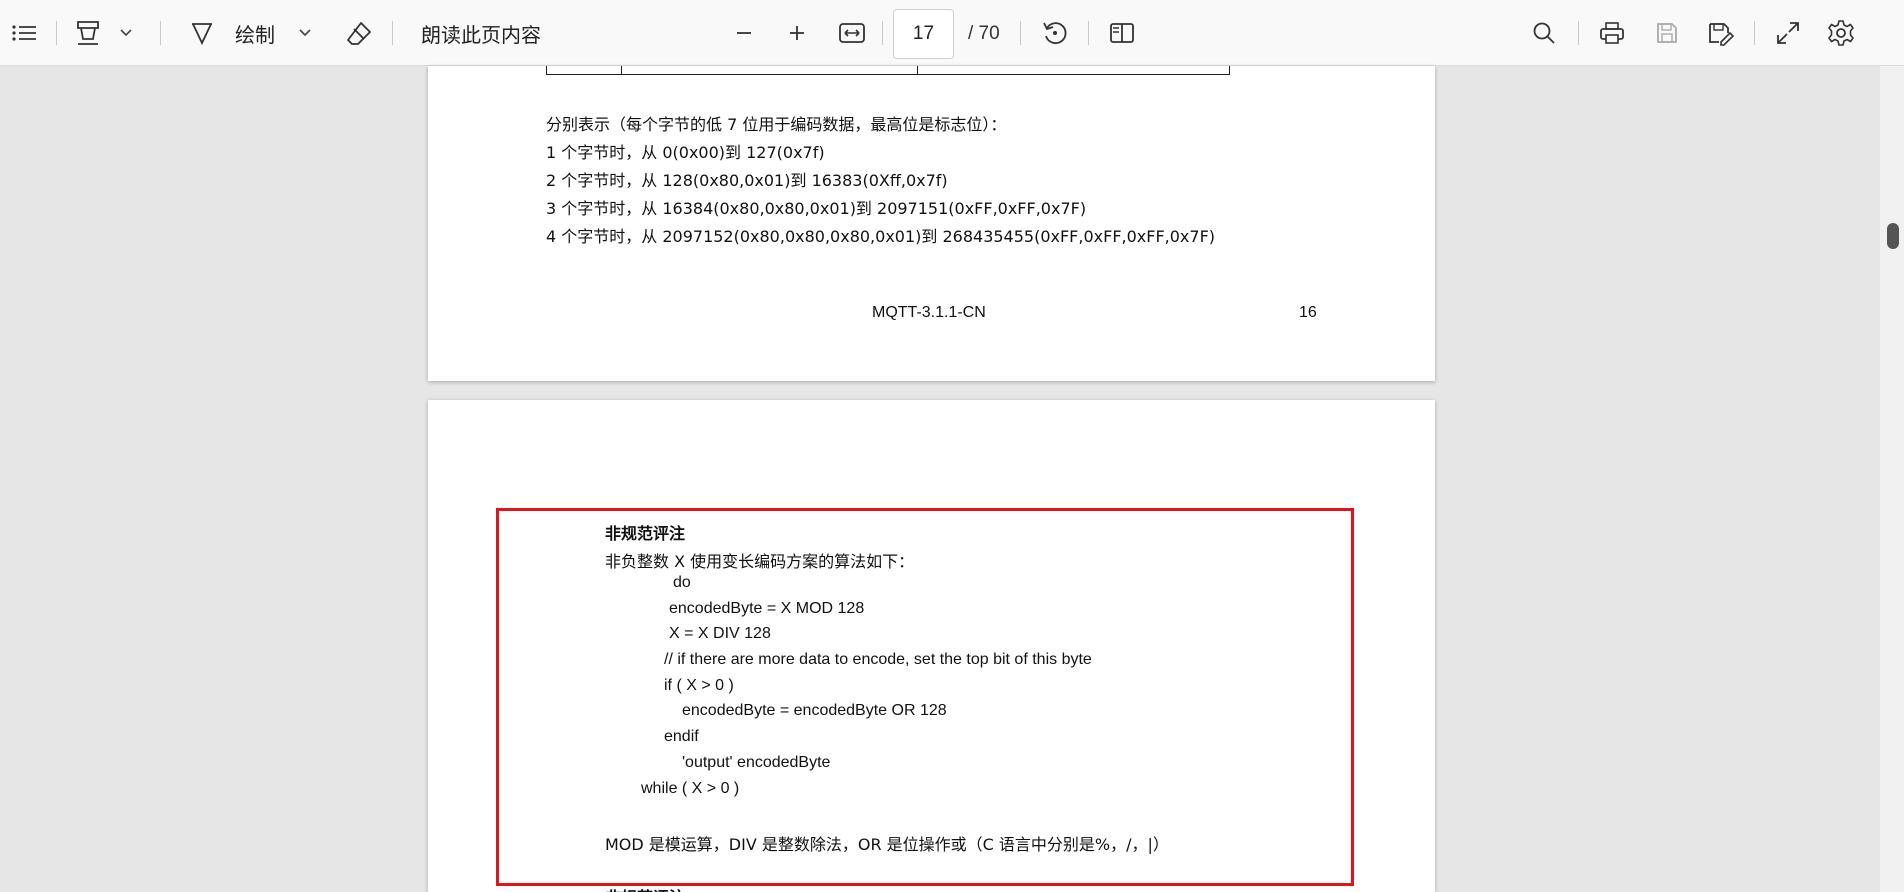 Image resolution: width=1904 pixels, height=892 pixels. What do you see at coordinates (1612, 33) in the screenshot?
I see `print-icon` at bounding box center [1612, 33].